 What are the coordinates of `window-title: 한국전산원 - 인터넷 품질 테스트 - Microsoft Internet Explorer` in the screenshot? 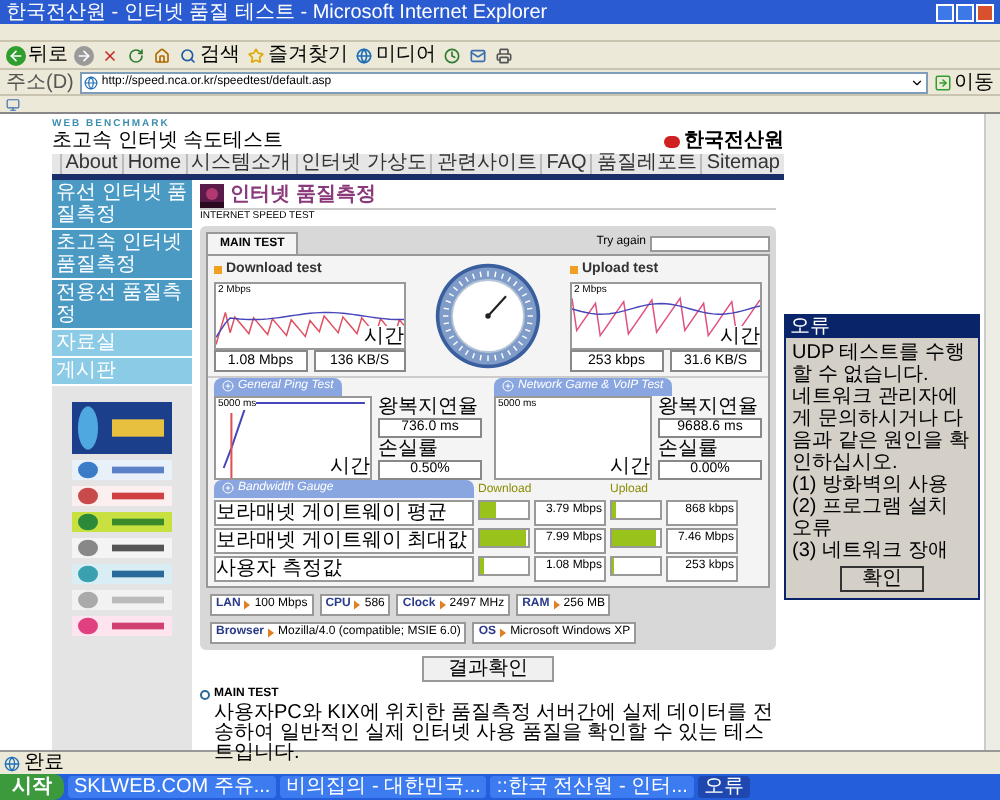 It's located at (277, 12).